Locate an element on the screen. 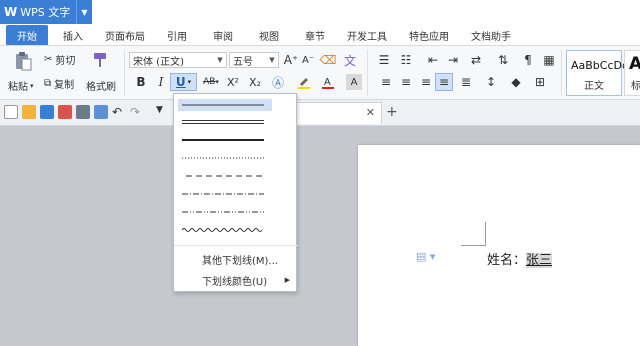 This screenshot has width=640, height=346. strikethrough-button: AB ▾ is located at coordinates (211, 82).